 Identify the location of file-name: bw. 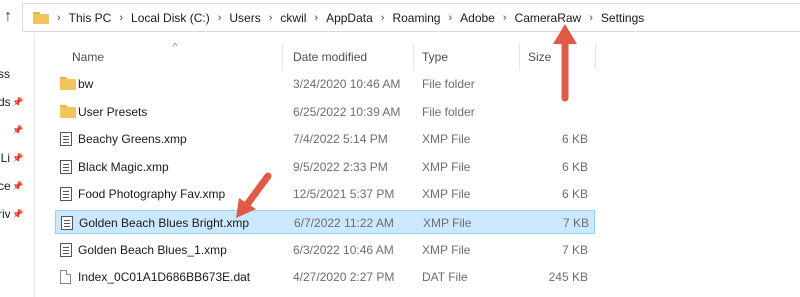
(86, 84).